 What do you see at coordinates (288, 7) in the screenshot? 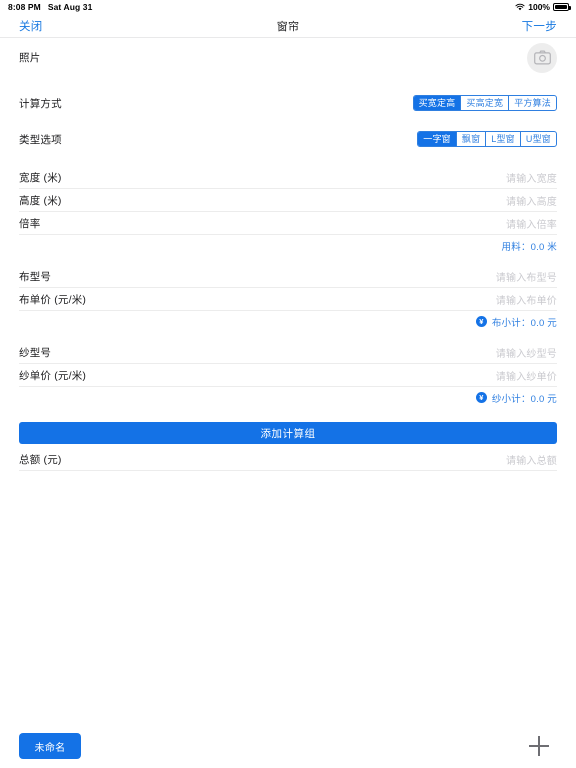
I see `status-bar: 8:08 PM Sat Aug 31 100%` at bounding box center [288, 7].